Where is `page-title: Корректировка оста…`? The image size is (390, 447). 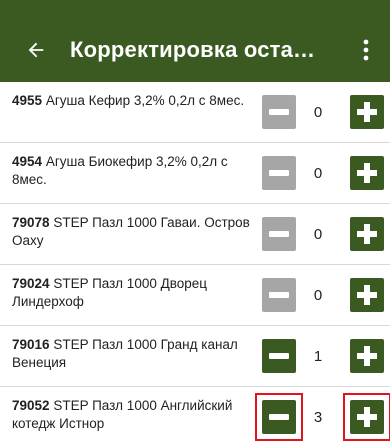 page-title: Корректировка оста… is located at coordinates (193, 49).